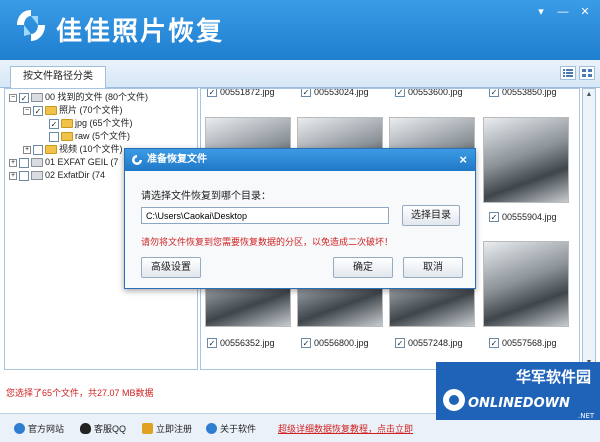  Describe the element at coordinates (568, 73) in the screenshot. I see `list-view-icon` at that location.